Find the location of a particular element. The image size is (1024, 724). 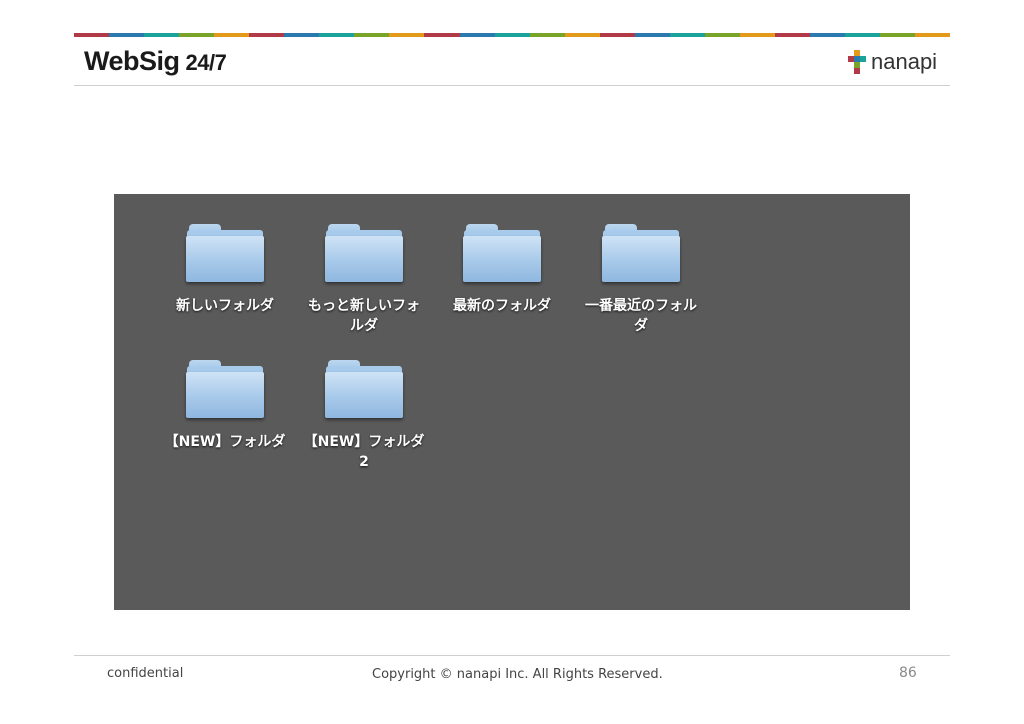

folder-label: 最新のフォルダ is located at coordinates (502, 306).